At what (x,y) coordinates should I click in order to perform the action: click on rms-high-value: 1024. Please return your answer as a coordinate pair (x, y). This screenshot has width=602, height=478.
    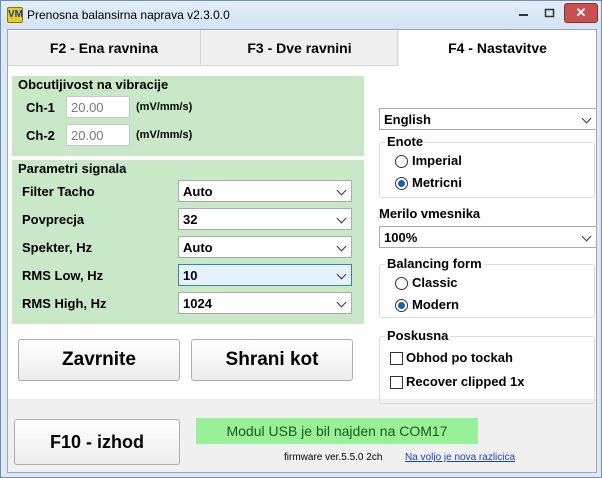
    Looking at the image, I should click on (197, 303).